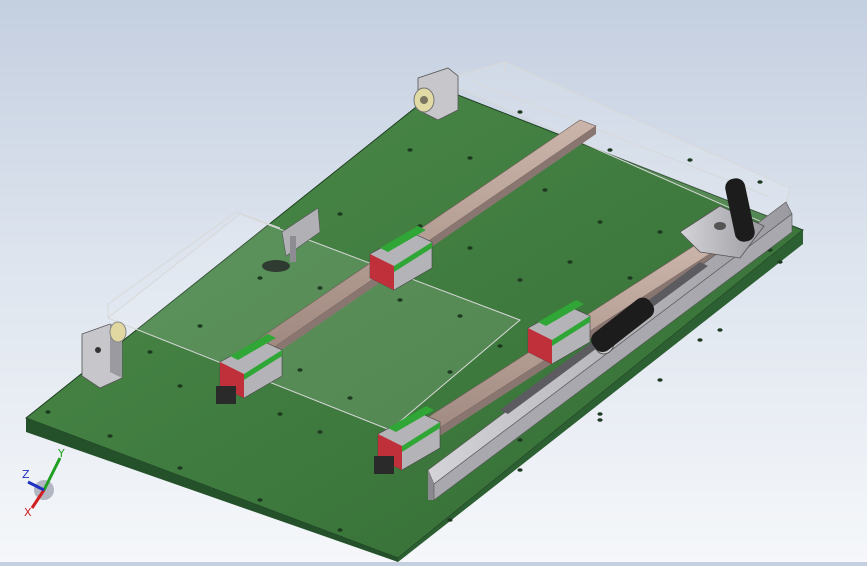 The image size is (867, 566). Describe the element at coordinates (26, 474) in the screenshot. I see `z-axis-label: Z` at that location.